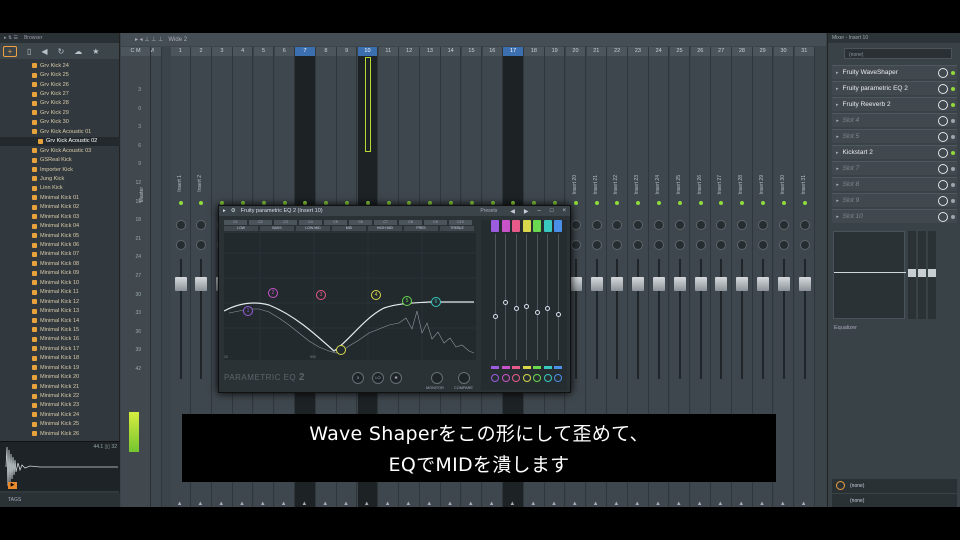 The width and height of the screenshot is (960, 540). Describe the element at coordinates (341, 350) in the screenshot. I see `eq-band-node-mid` at that location.